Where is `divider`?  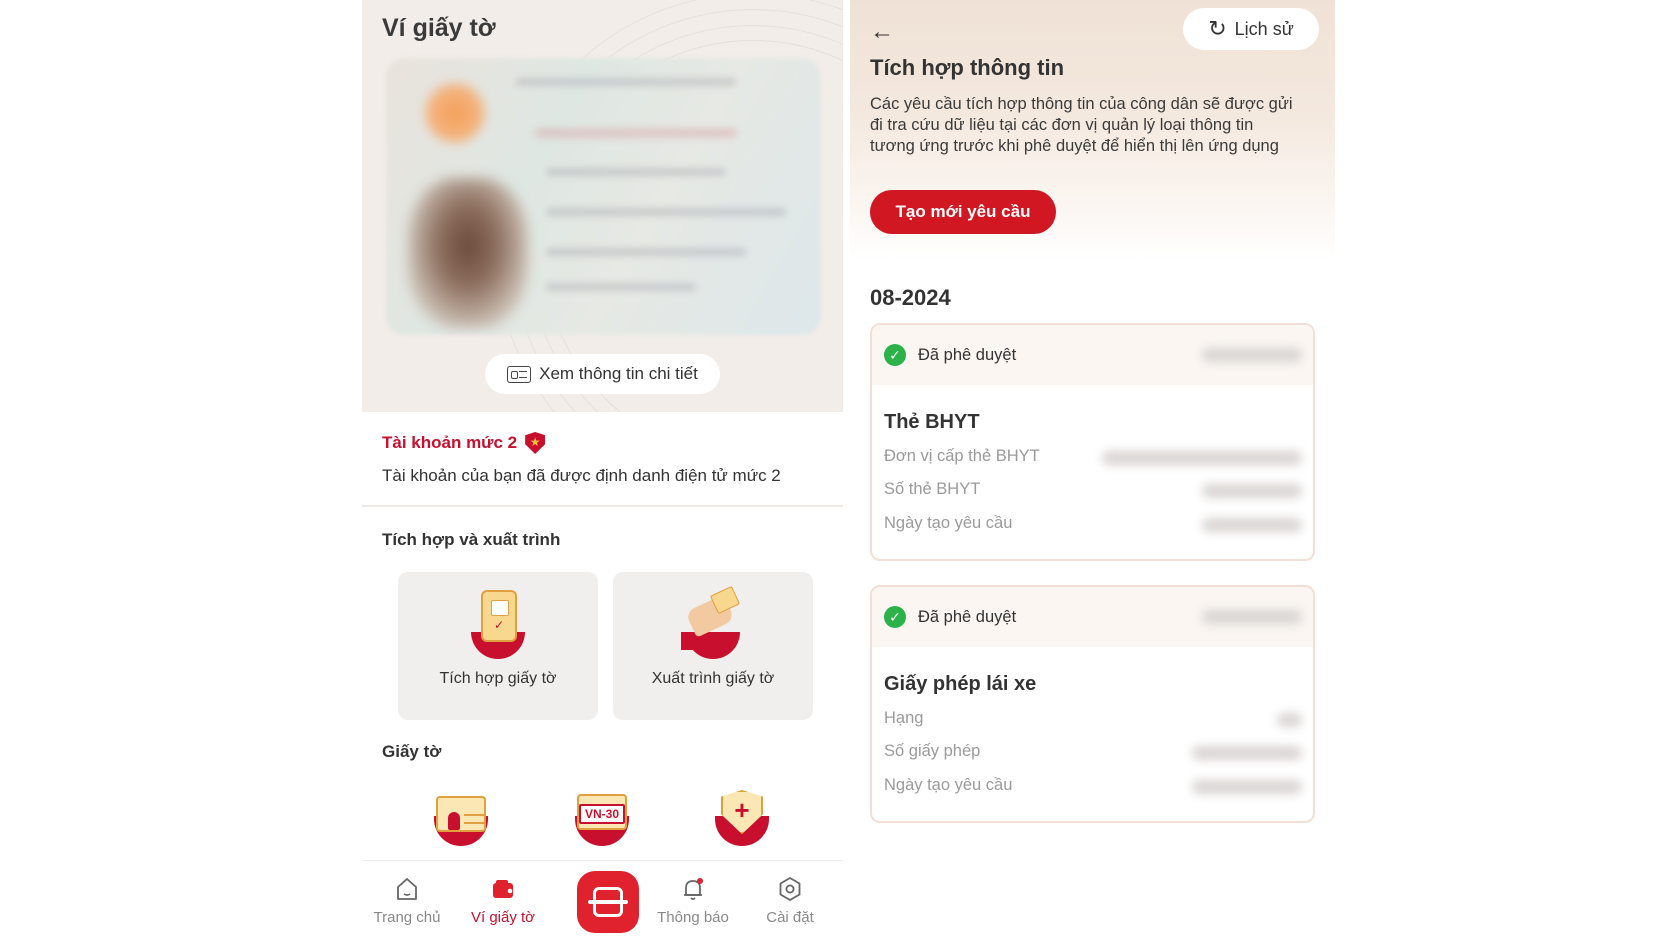
divider is located at coordinates (602, 506).